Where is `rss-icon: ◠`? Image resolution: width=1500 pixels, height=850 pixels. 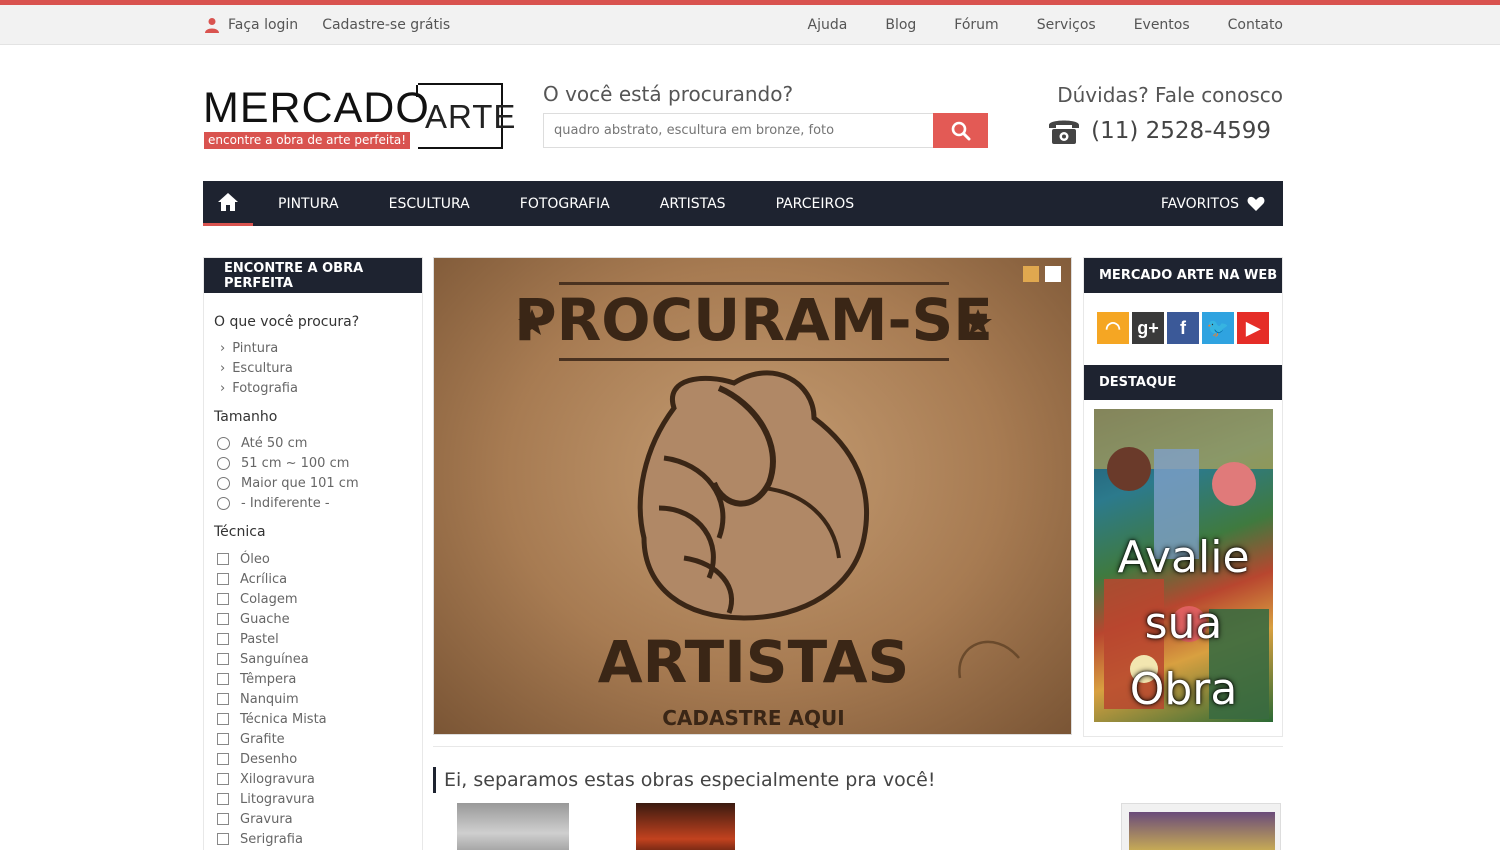 rss-icon: ◠ is located at coordinates (1113, 328).